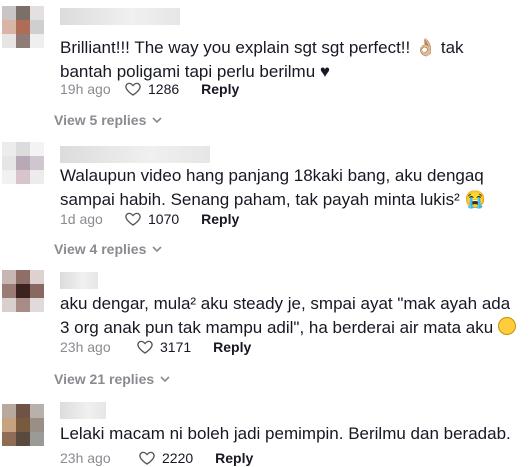  Describe the element at coordinates (164, 89) in the screenshot. I see `like-count: 1286` at that location.